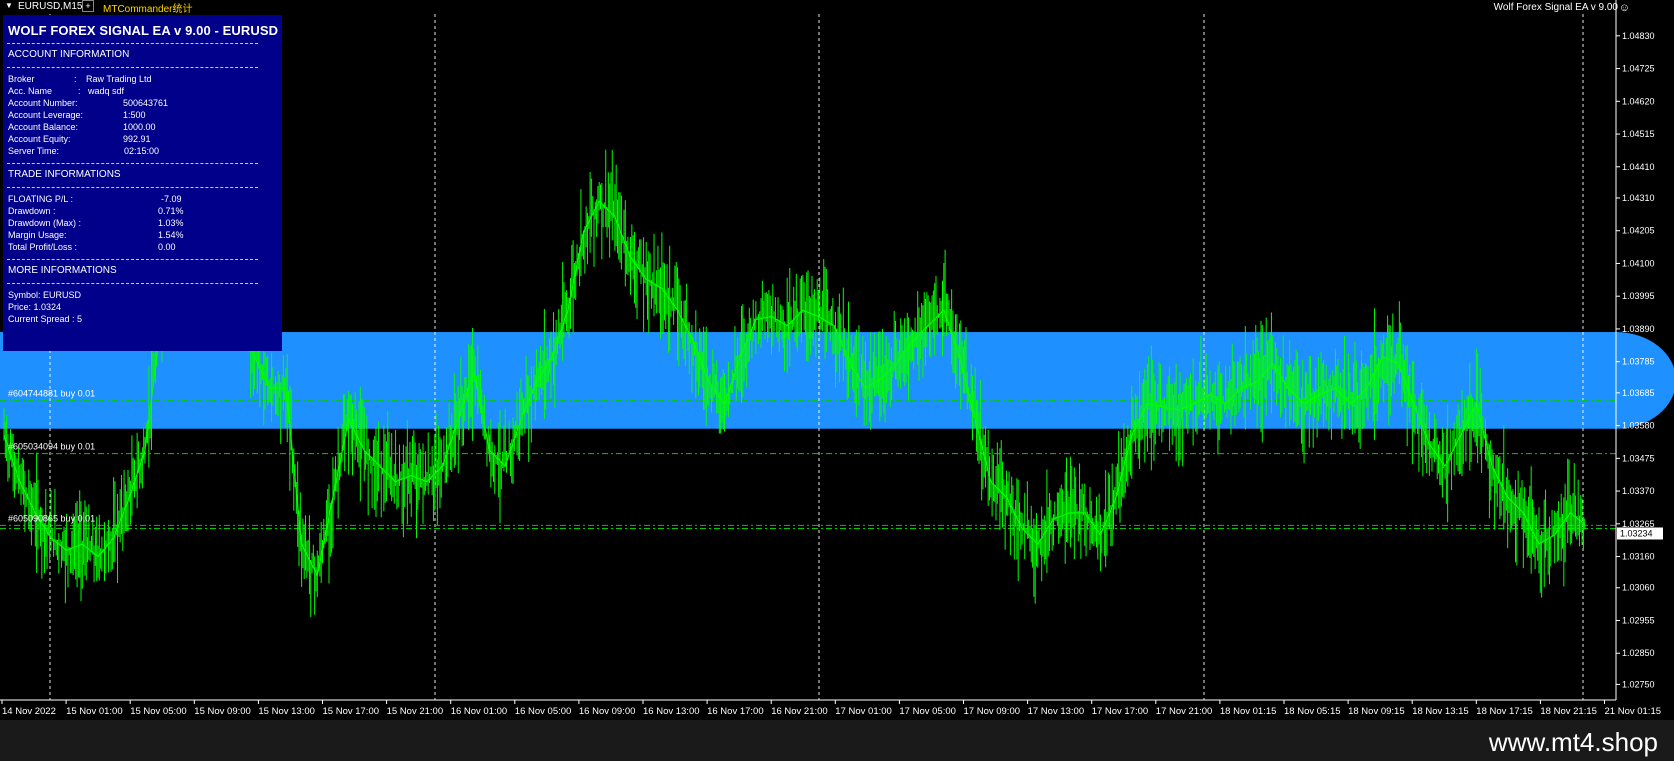 Image resolution: width=1674 pixels, height=761 pixels. I want to click on x-tick-label: 17 Nov 01:00, so click(863, 711).